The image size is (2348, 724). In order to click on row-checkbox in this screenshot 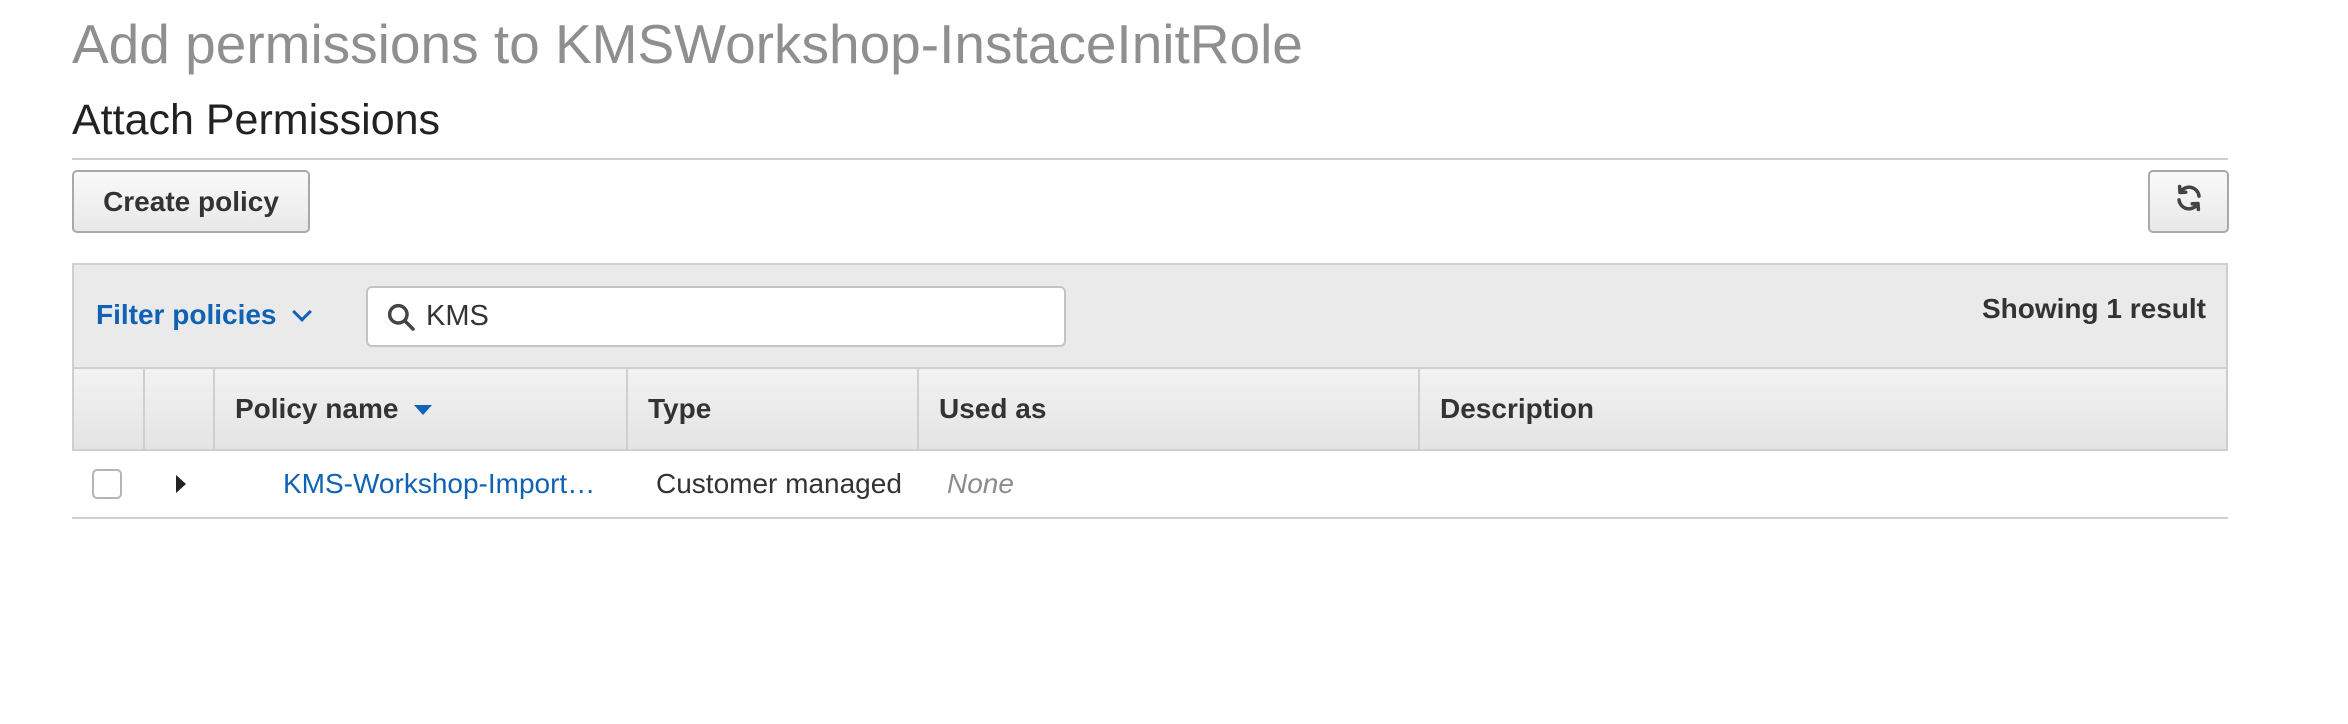, I will do `click(107, 484)`.